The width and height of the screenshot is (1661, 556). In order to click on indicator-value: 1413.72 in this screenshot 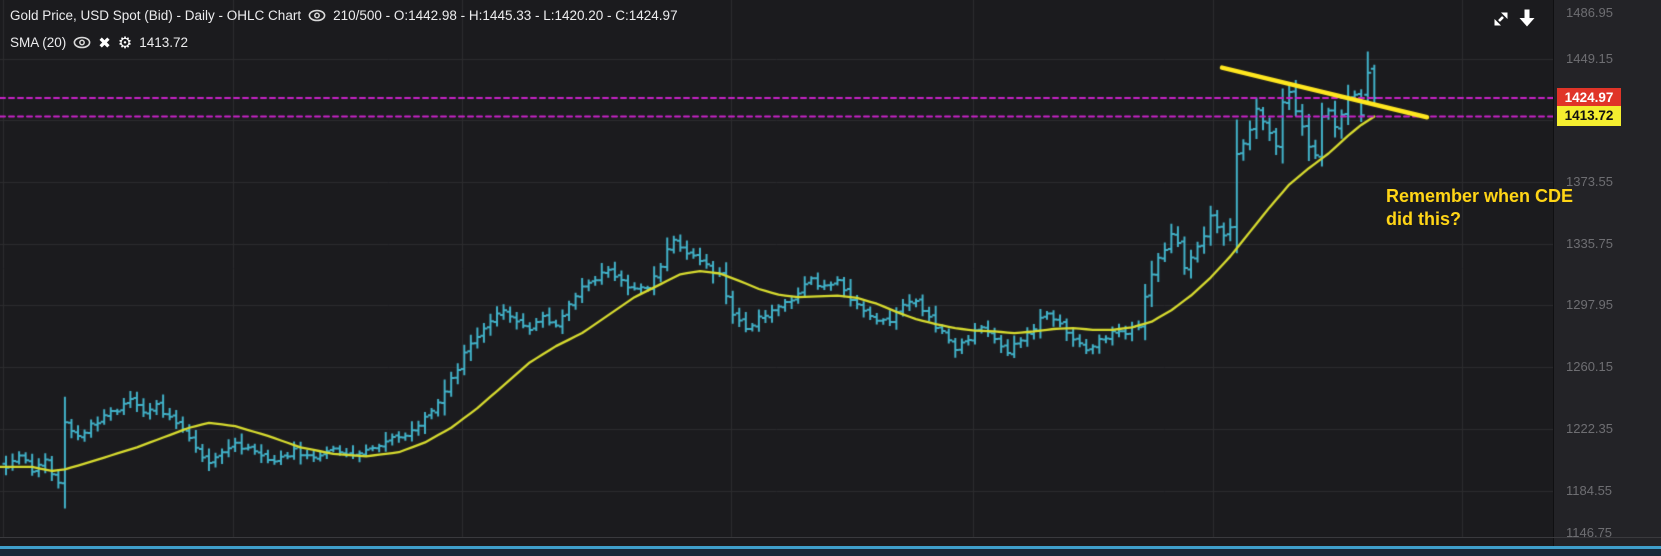, I will do `click(164, 42)`.